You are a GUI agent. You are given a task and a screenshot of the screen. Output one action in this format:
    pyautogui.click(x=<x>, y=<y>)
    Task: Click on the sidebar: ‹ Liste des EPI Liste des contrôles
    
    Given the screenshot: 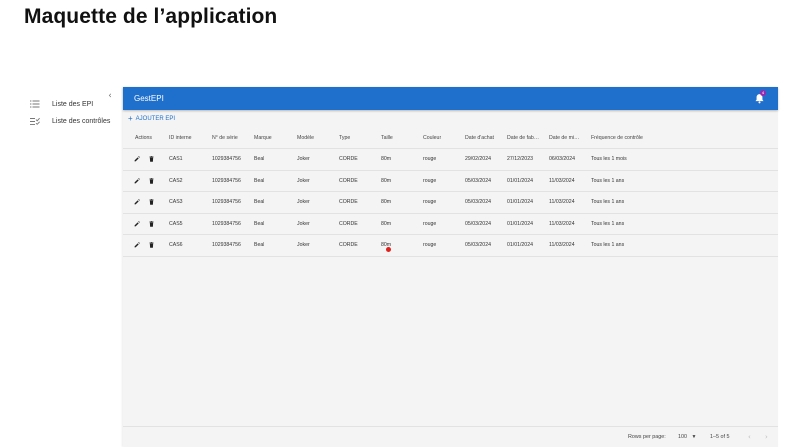 What is the action you would take?
    pyautogui.click(x=61, y=267)
    